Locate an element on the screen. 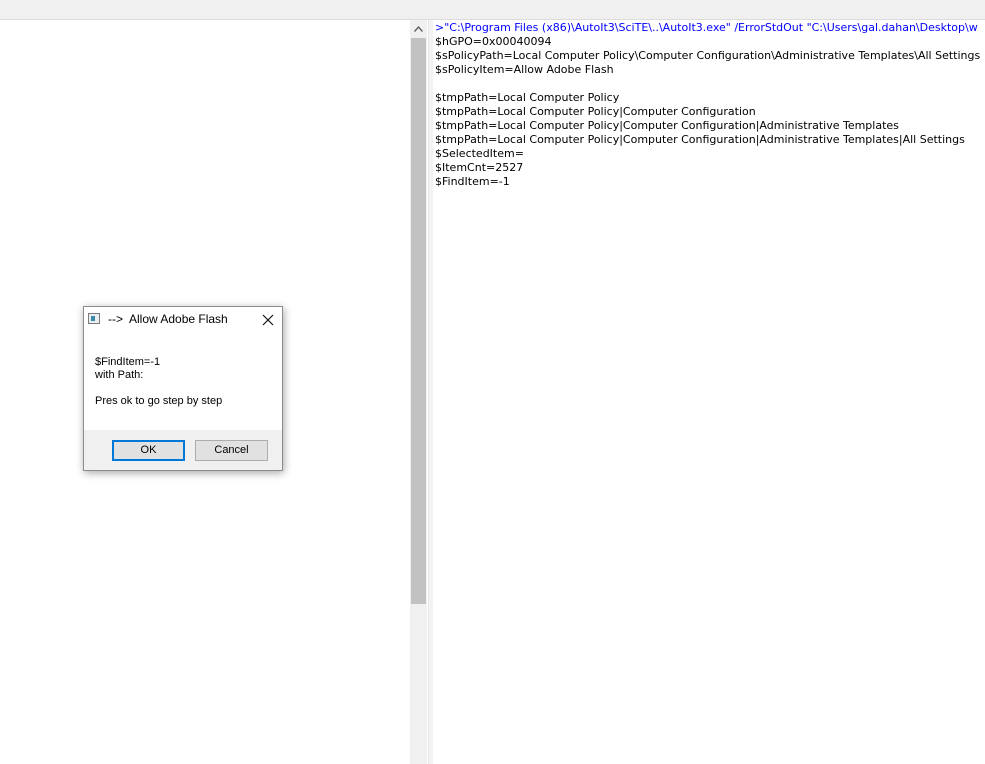  cancel-button: Cancel is located at coordinates (231, 450).